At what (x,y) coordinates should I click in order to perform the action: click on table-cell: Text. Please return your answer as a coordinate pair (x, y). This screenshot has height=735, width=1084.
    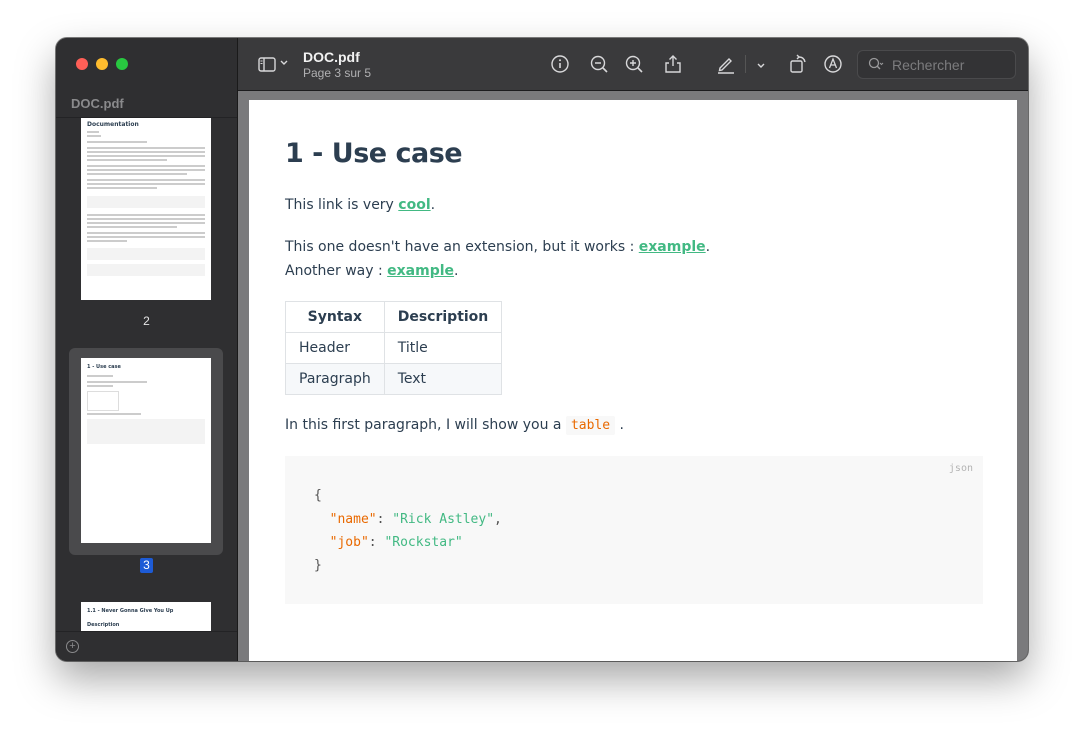
    Looking at the image, I should click on (443, 379).